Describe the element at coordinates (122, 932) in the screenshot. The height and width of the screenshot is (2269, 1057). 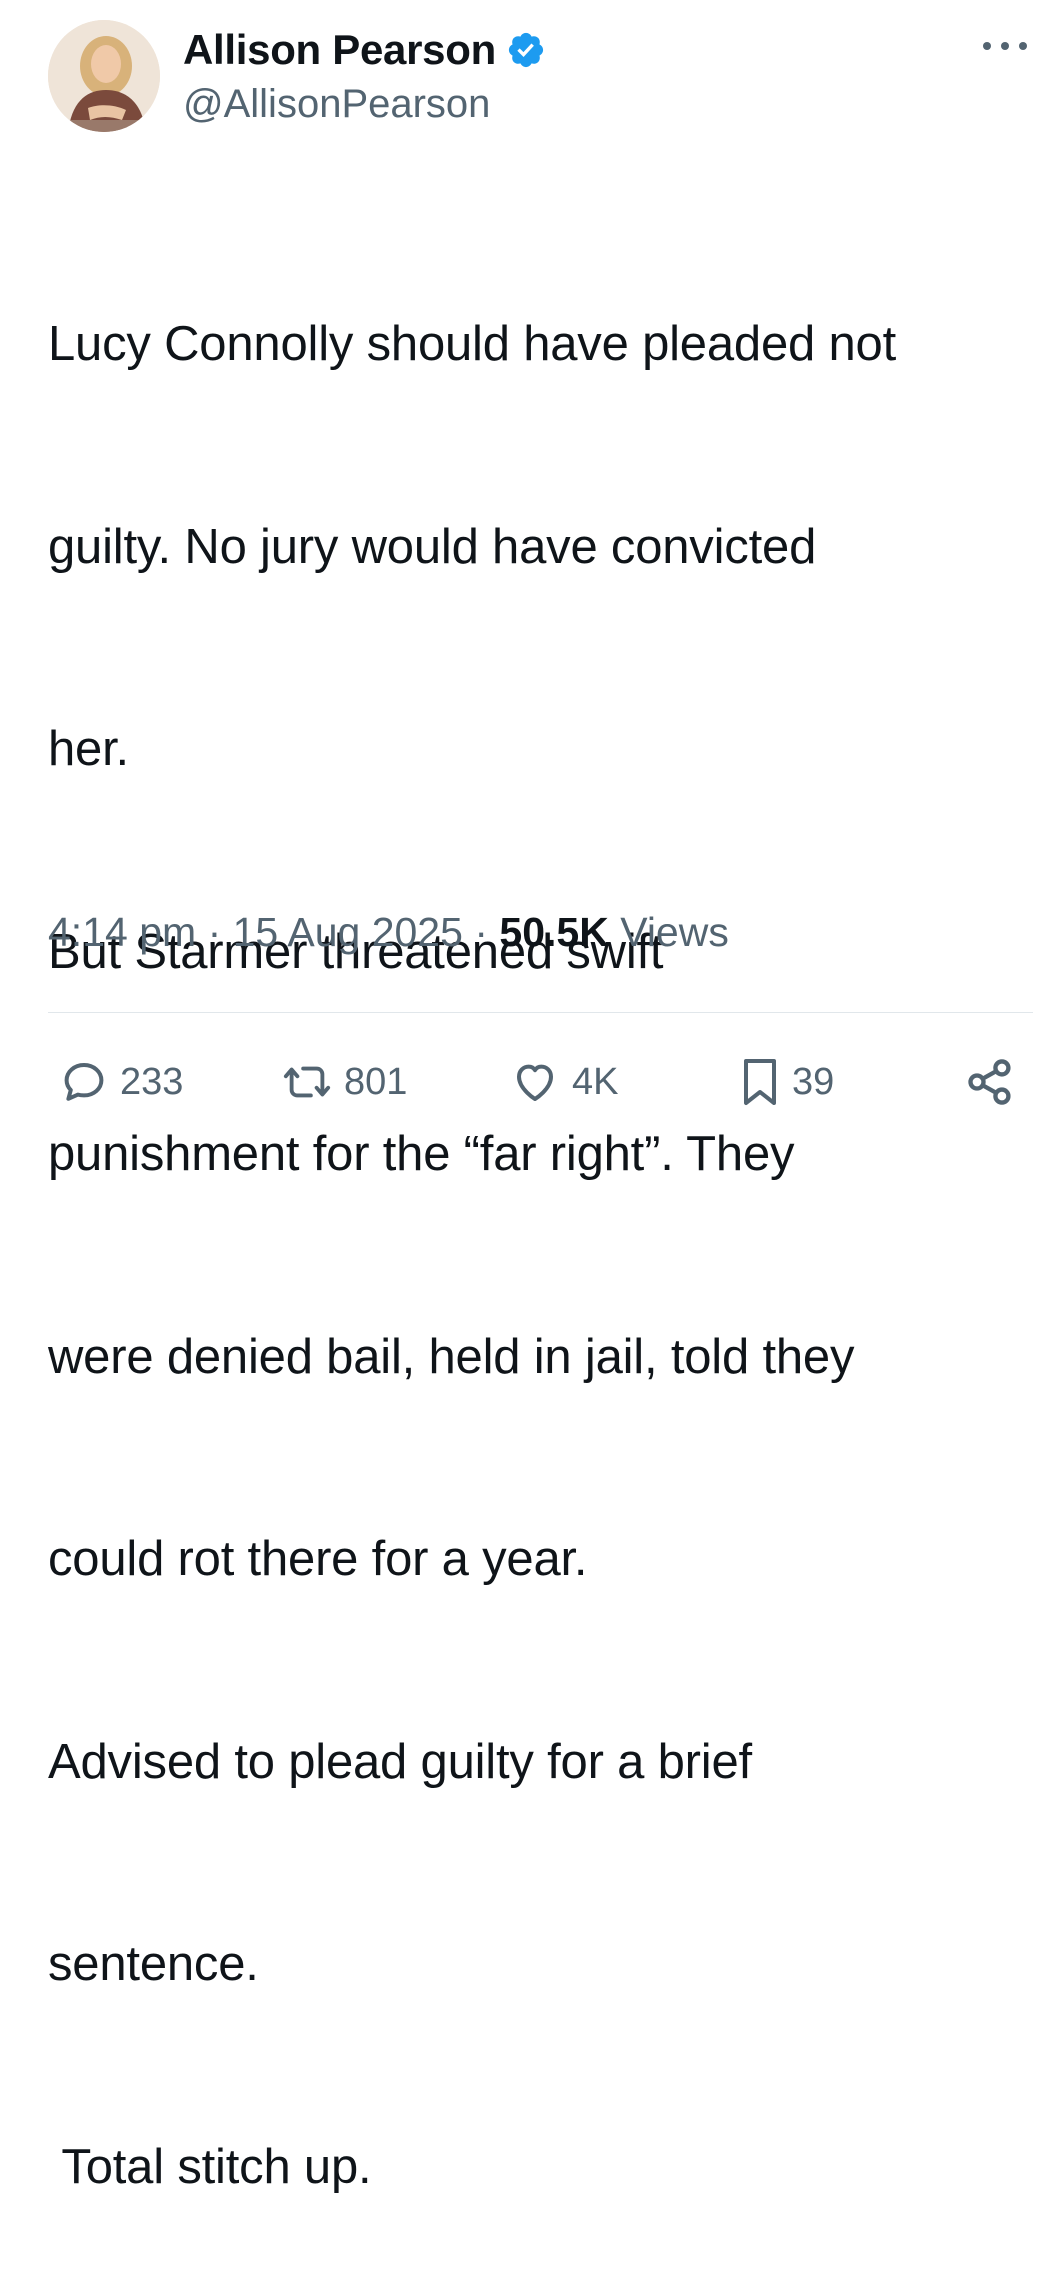
I see `tweet-time: 4:14 pm` at that location.